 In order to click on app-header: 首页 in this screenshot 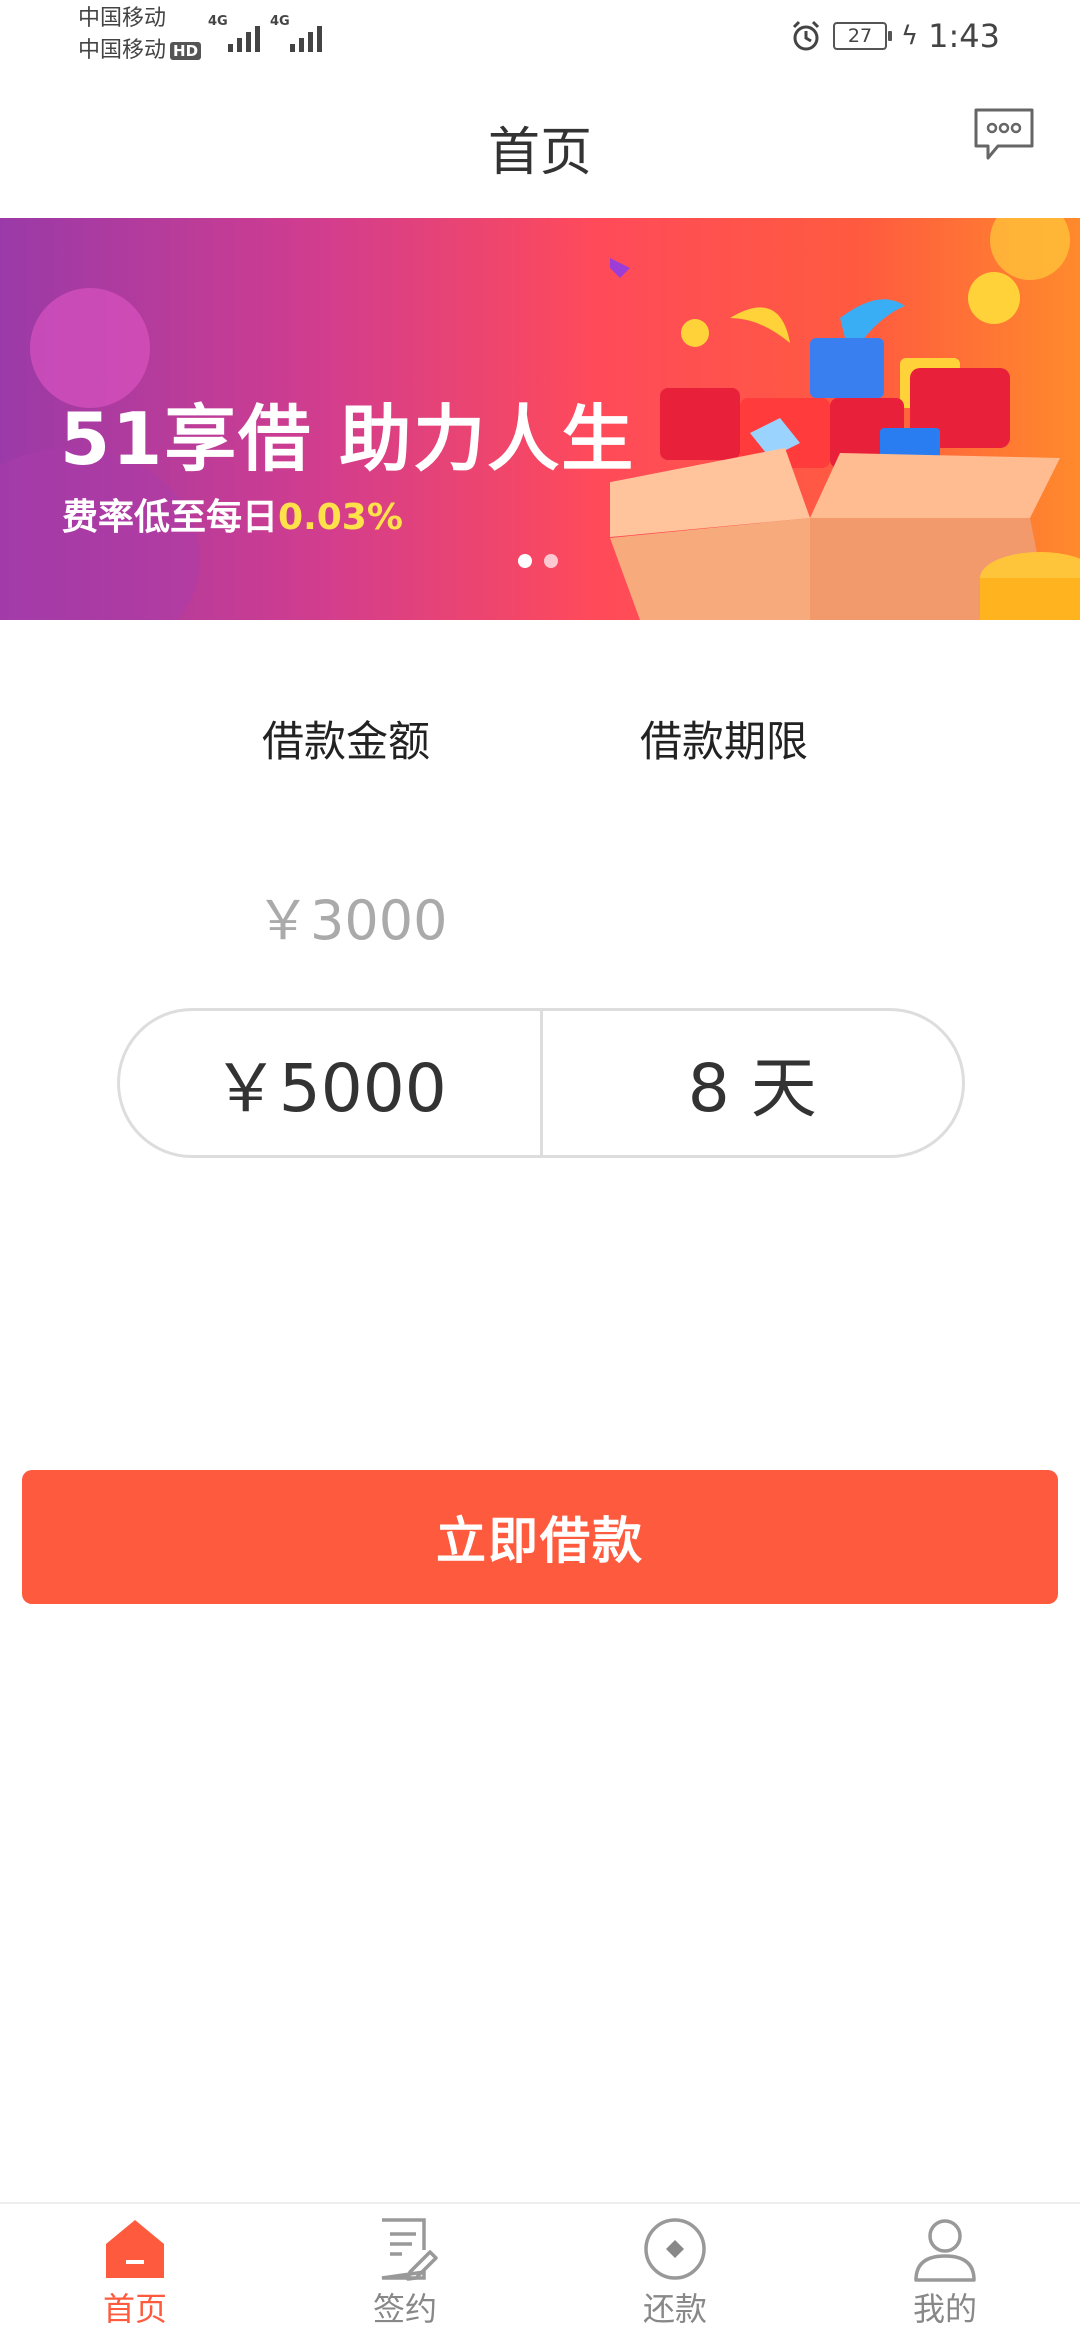, I will do `click(540, 144)`.